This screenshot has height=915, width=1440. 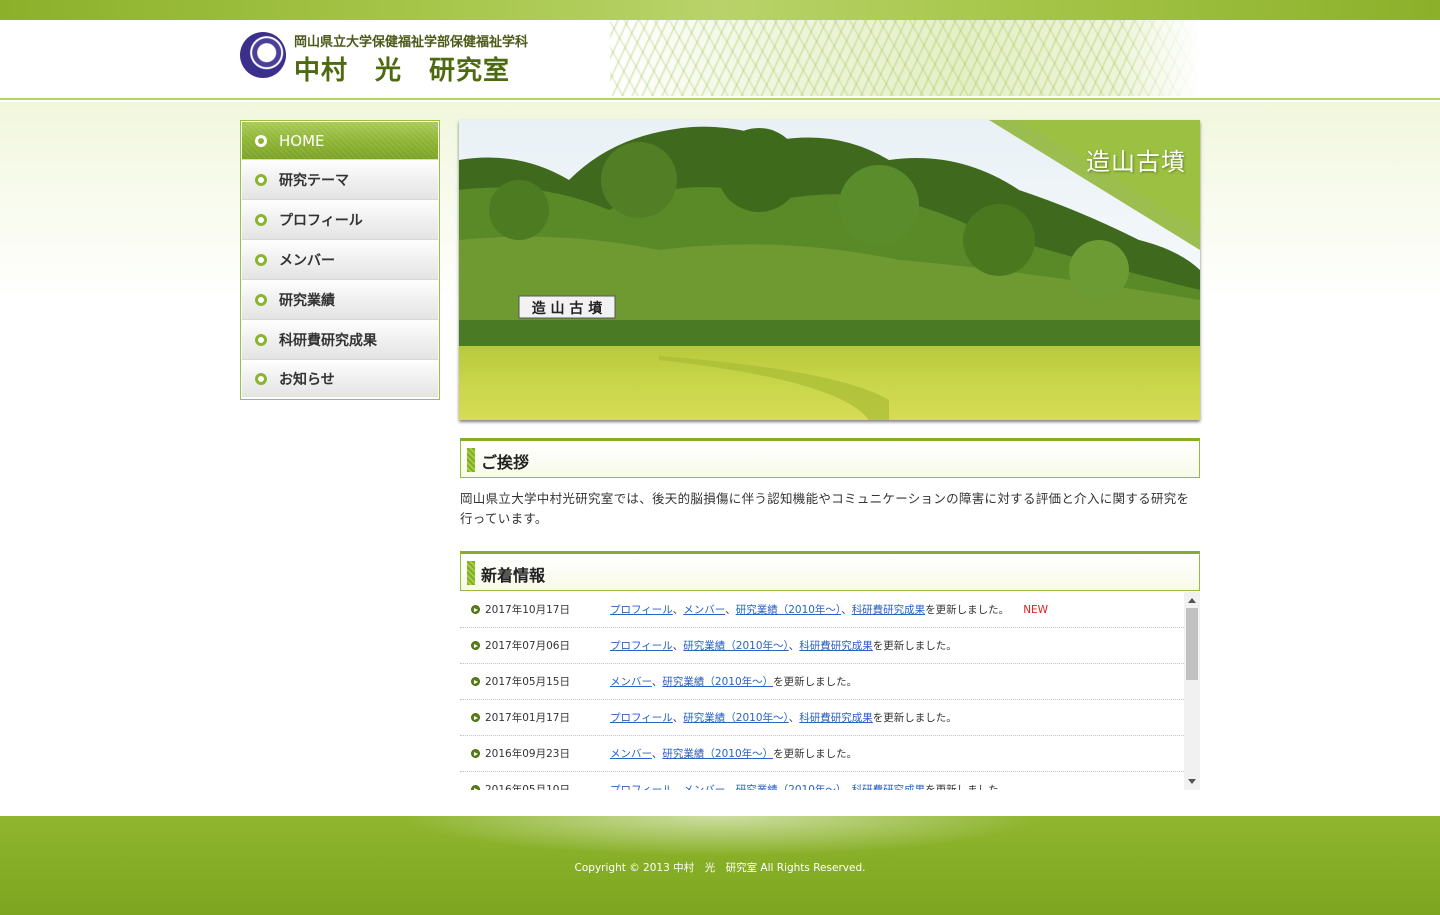 I want to click on sidebar-item-label: 研究業績, so click(x=307, y=300).